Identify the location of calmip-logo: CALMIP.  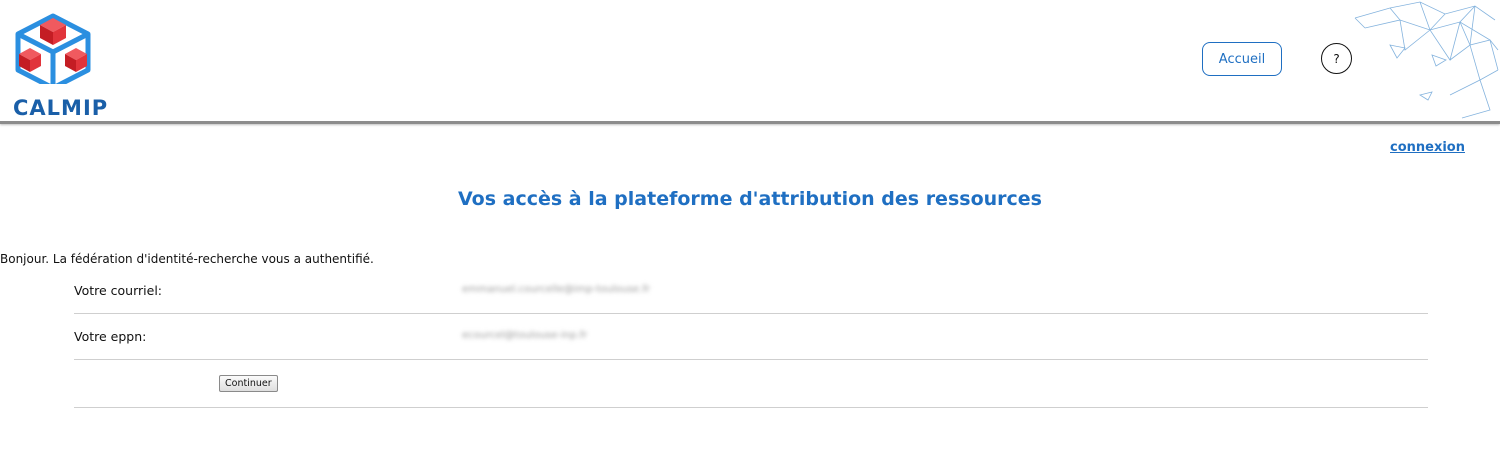
(64, 66).